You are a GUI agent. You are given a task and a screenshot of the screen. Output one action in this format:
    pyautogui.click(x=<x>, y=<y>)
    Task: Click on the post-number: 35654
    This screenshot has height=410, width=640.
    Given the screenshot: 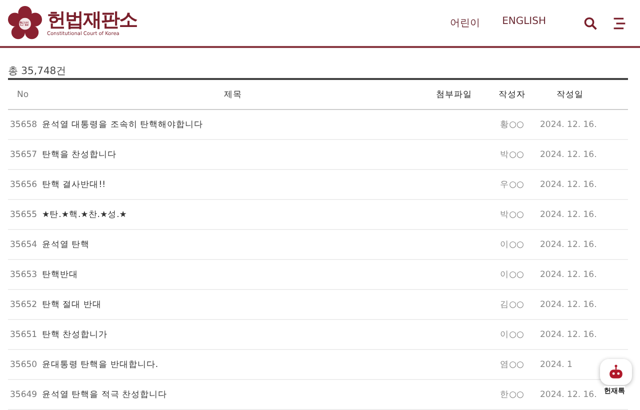 What is the action you would take?
    pyautogui.click(x=23, y=245)
    